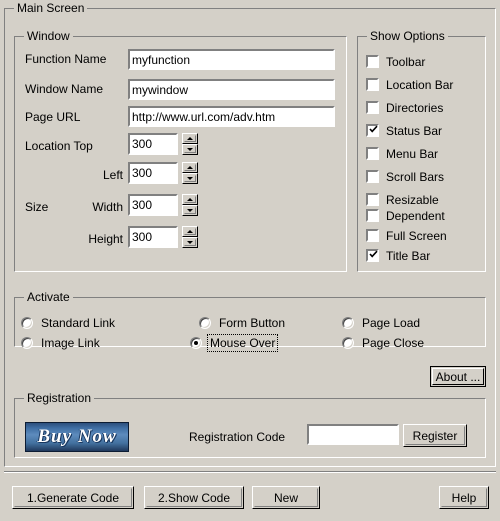 The height and width of the screenshot is (521, 500). What do you see at coordinates (415, 215) in the screenshot?
I see `checkbox-label: Dependent` at bounding box center [415, 215].